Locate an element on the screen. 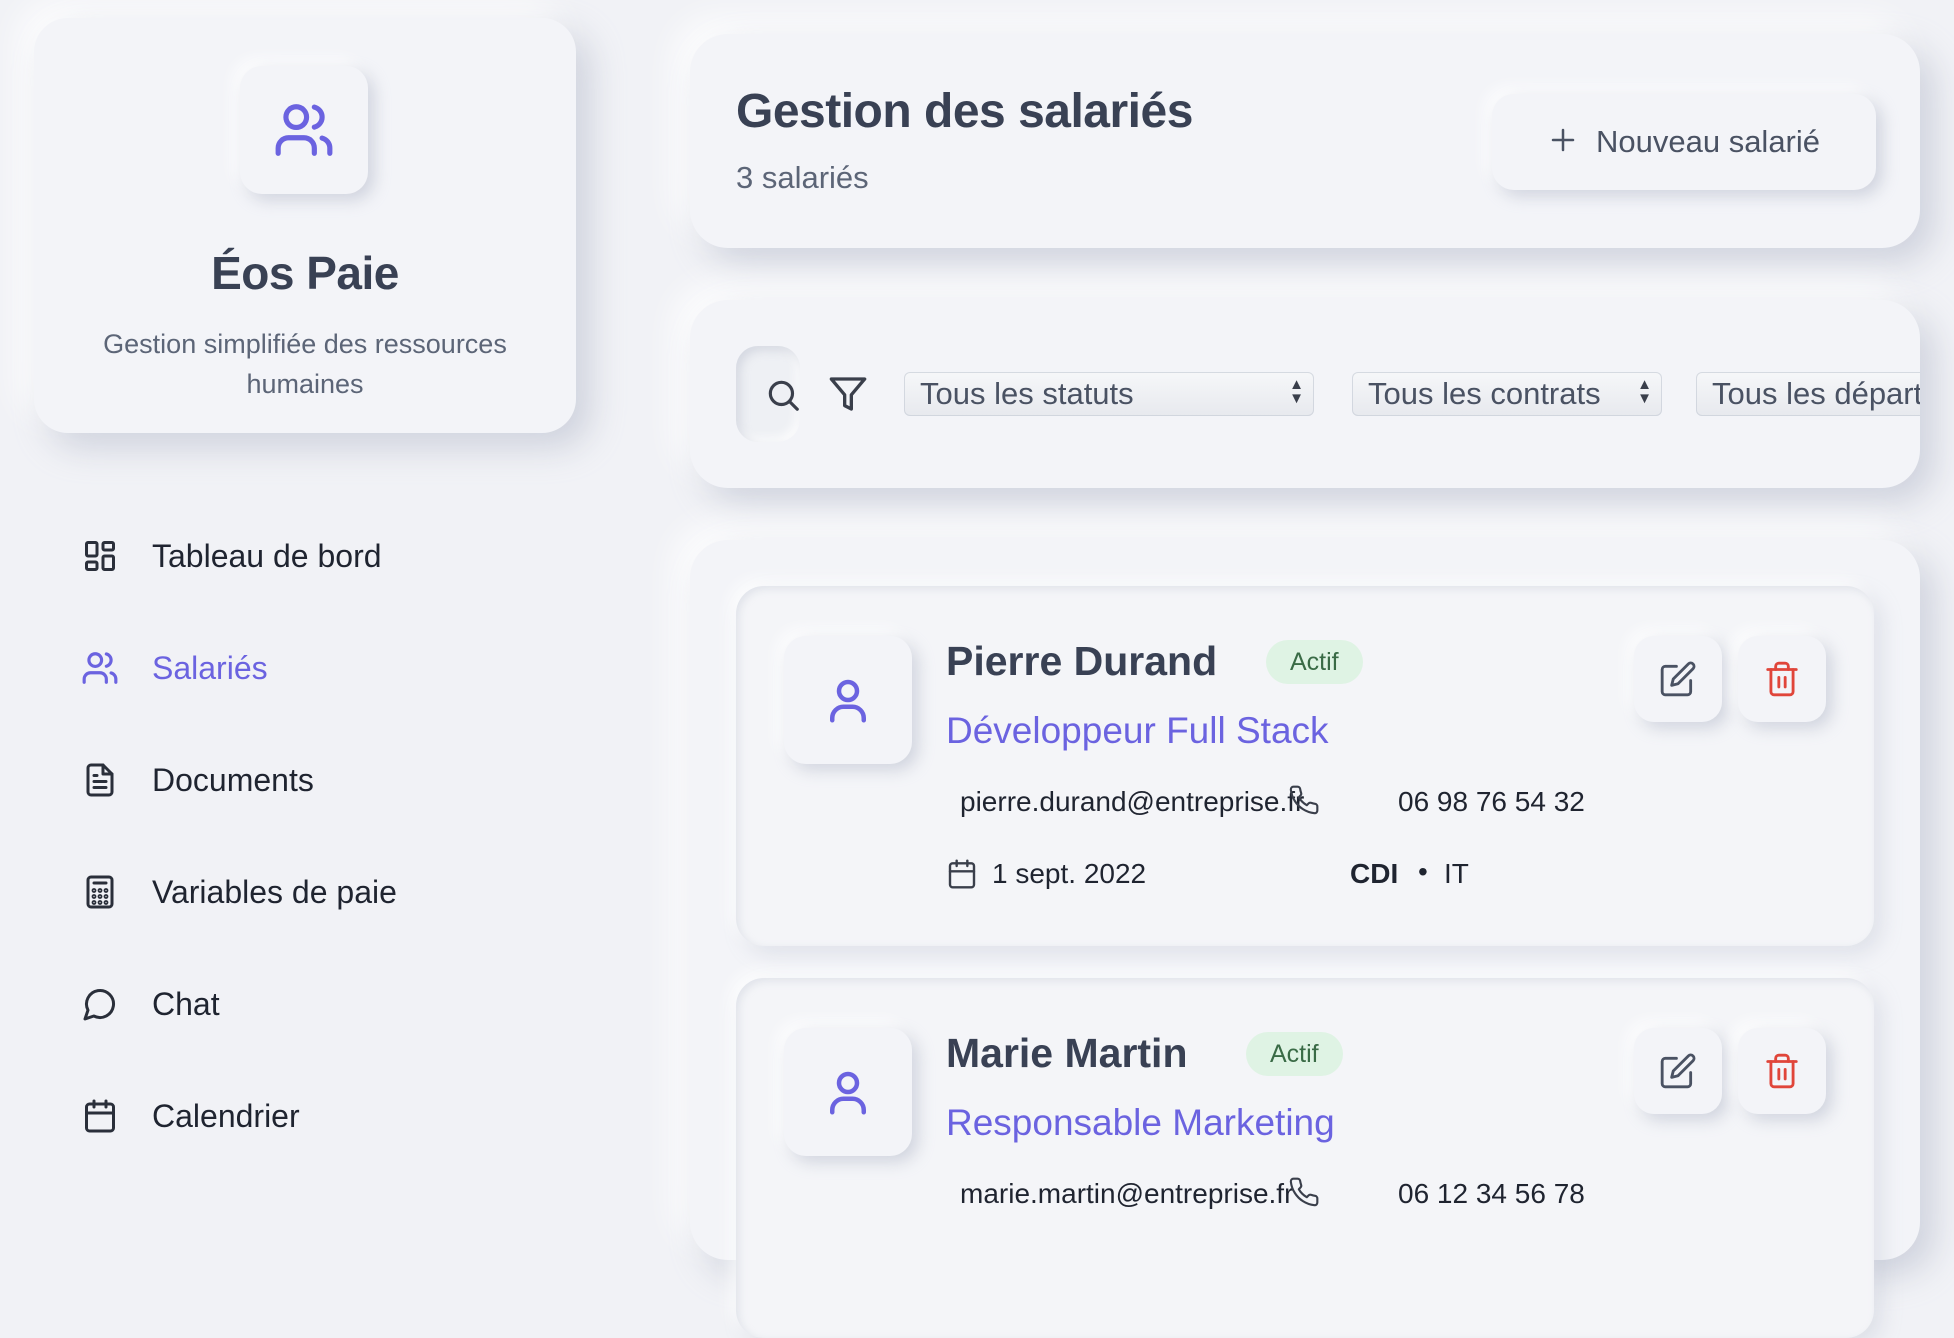 The width and height of the screenshot is (1954, 1338). status-select: Tous les statuts ▲ ▼ is located at coordinates (1109, 394).